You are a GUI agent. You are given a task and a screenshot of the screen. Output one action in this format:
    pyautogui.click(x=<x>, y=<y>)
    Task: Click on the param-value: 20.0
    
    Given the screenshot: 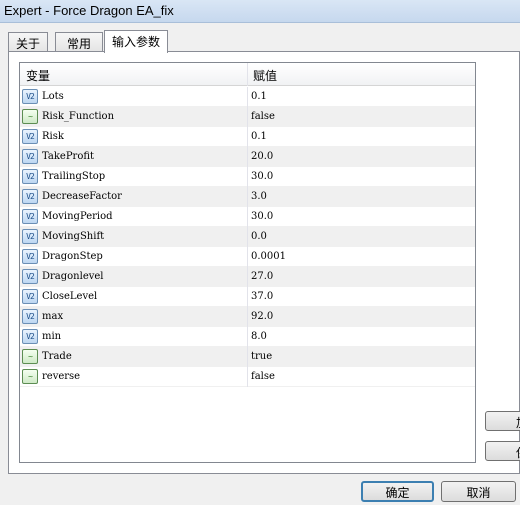 What is the action you would take?
    pyautogui.click(x=262, y=156)
    